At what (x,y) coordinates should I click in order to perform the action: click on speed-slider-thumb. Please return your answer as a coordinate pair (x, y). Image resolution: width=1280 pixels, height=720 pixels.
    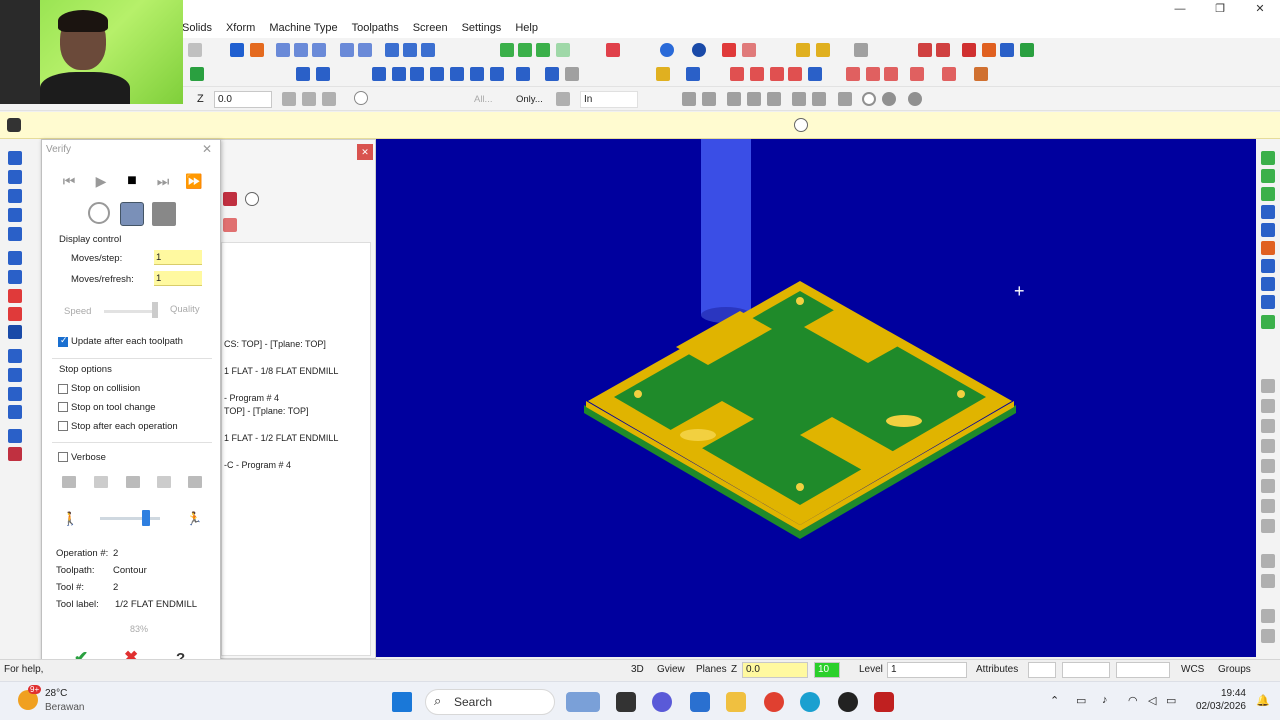
    Looking at the image, I should click on (146, 518).